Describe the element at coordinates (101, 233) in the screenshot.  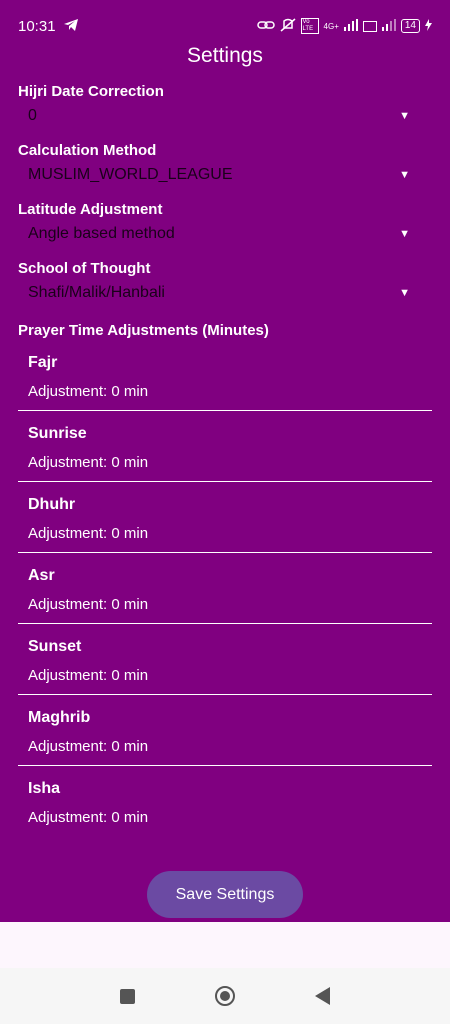
I see `latitude-adjustment-value: Angle based method` at that location.